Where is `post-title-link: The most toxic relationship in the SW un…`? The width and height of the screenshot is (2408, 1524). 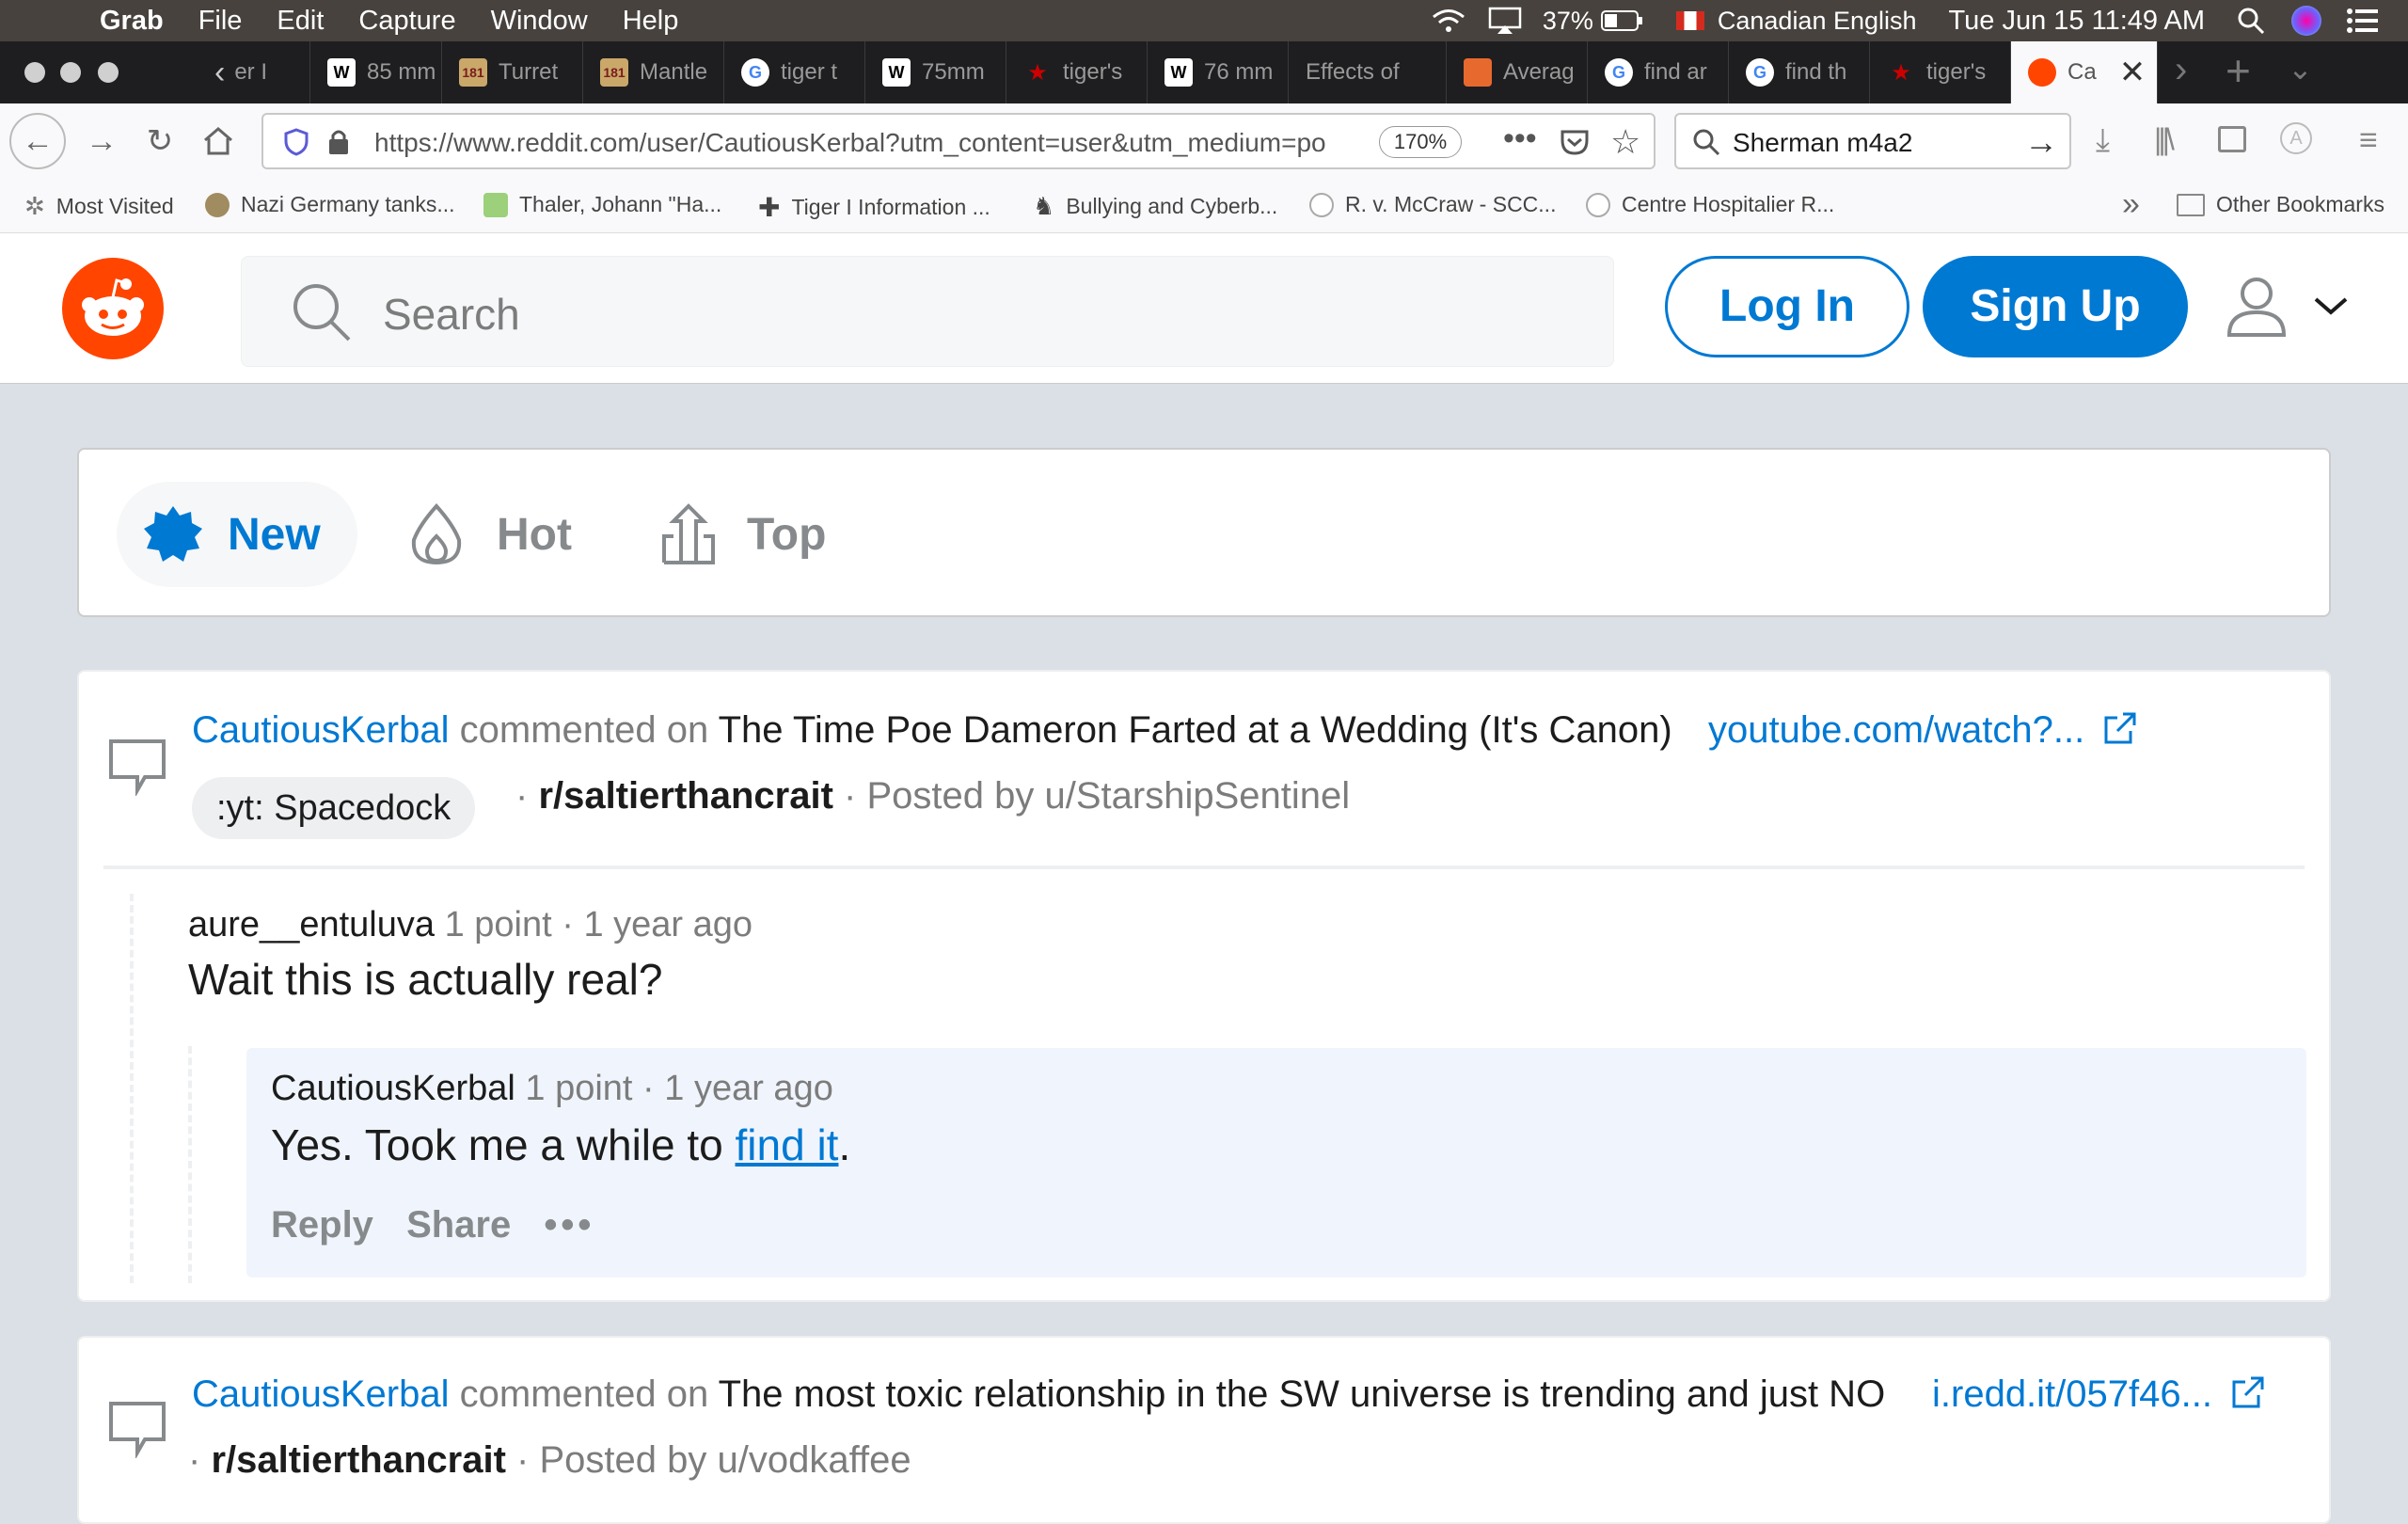
post-title-link: The most toxic relationship in the SW un… is located at coordinates (1303, 1394).